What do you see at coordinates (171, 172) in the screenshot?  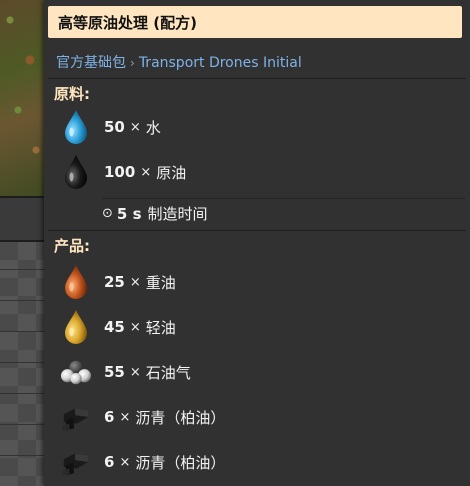 I see `ingredient-name: 原油` at bounding box center [171, 172].